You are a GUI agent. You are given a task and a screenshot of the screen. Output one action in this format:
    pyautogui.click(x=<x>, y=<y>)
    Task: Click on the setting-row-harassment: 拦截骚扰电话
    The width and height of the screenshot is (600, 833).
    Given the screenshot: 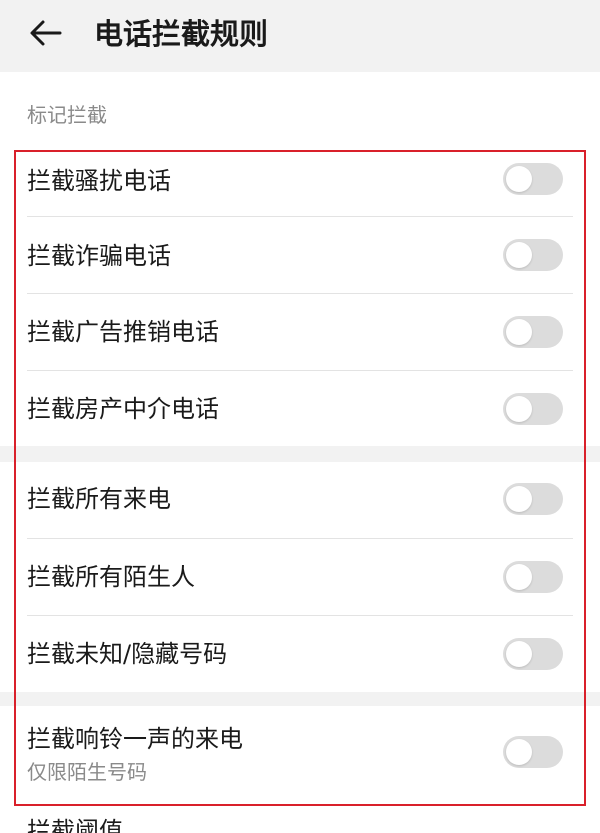 What is the action you would take?
    pyautogui.click(x=300, y=183)
    